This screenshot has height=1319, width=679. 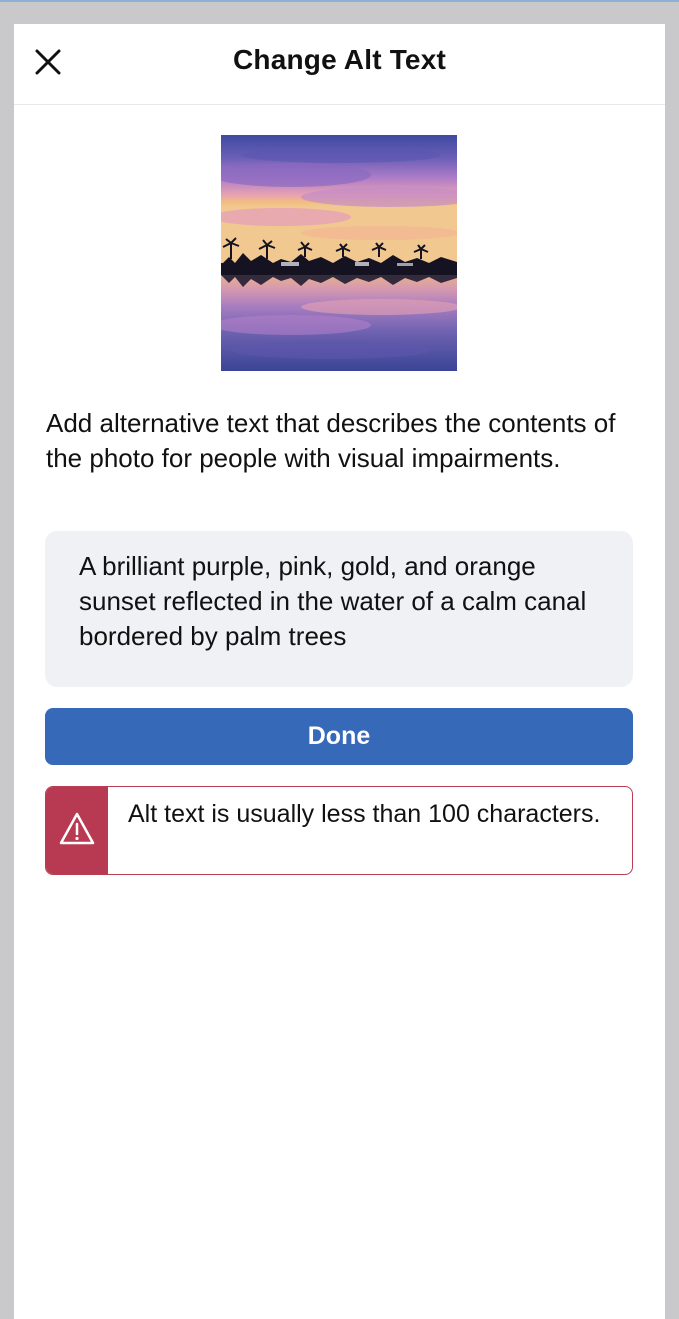 I want to click on sheet-header: Change Alt Text, so click(x=339, y=64).